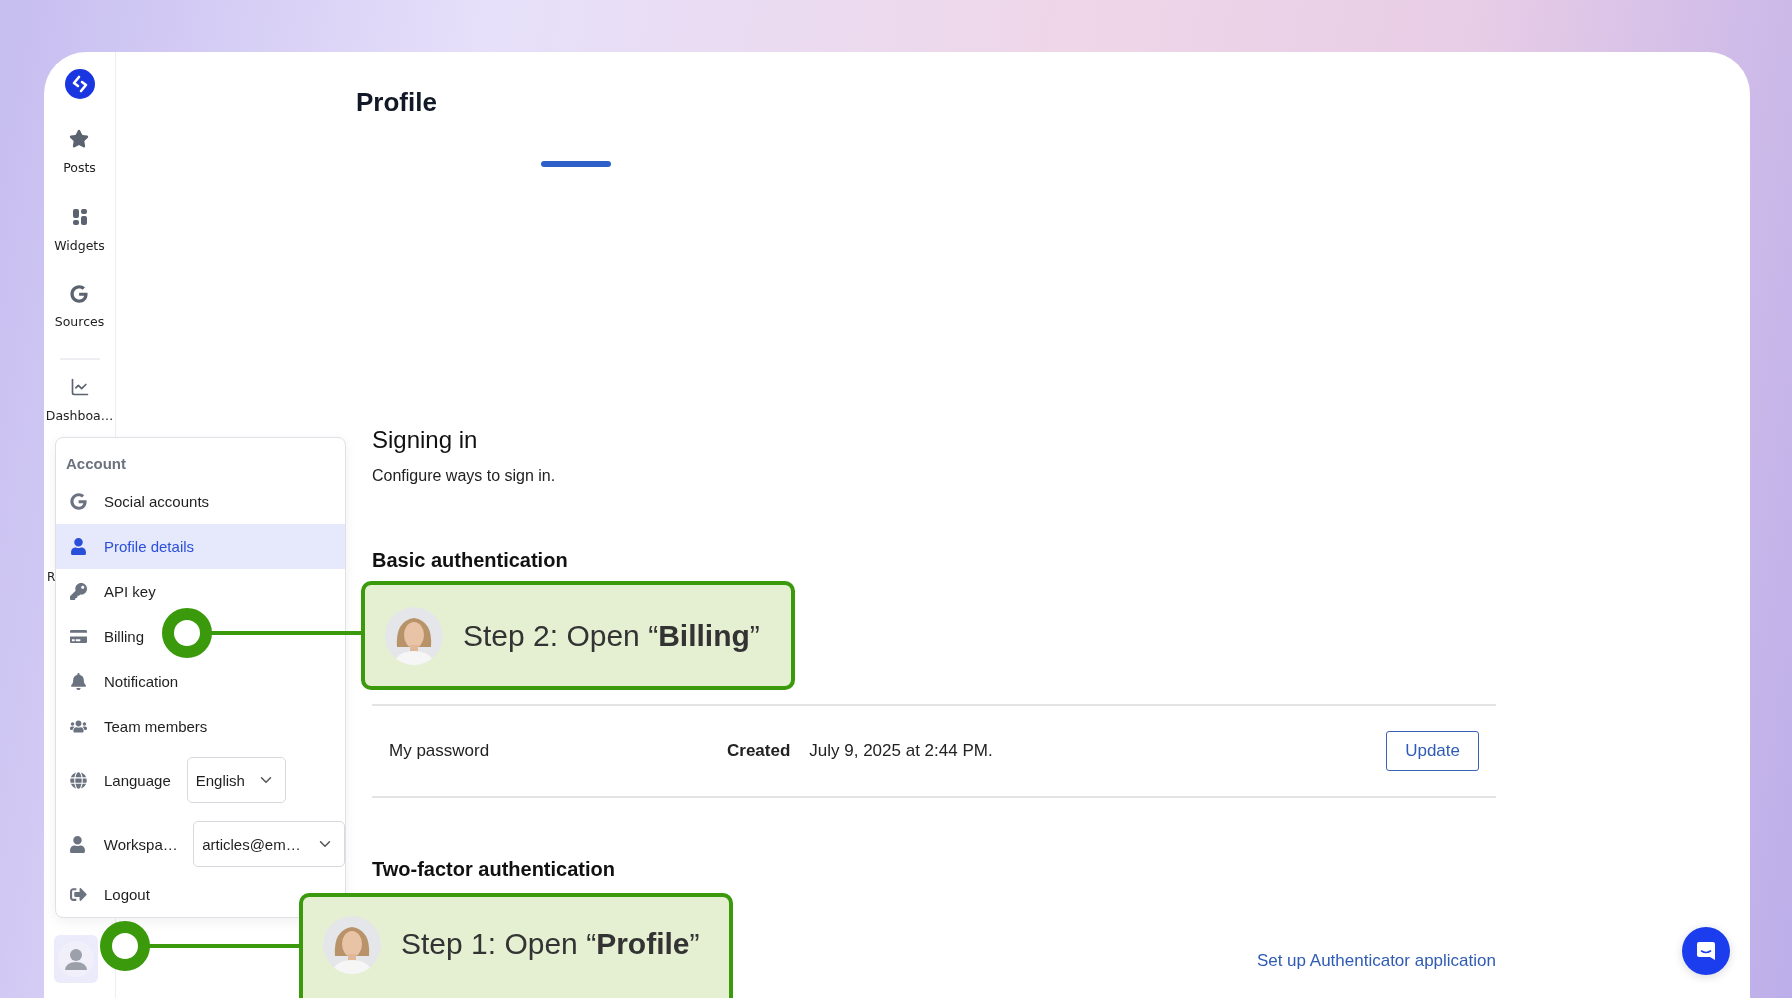 Image resolution: width=1792 pixels, height=998 pixels. I want to click on step-text: Step 1: Open “Profile”, so click(550, 944).